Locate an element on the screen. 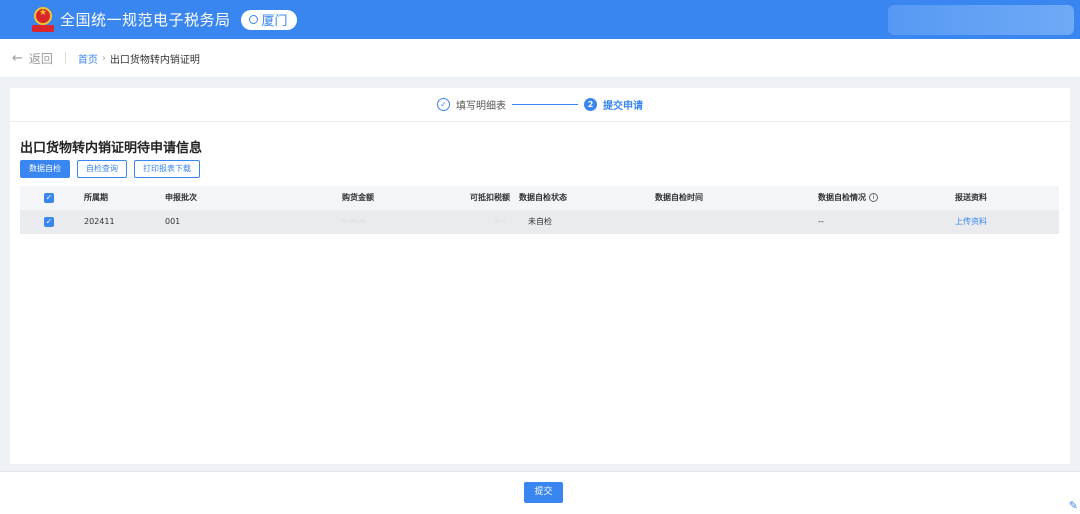 The image size is (1080, 514). back-button: ← 返回 is located at coordinates (32, 58).